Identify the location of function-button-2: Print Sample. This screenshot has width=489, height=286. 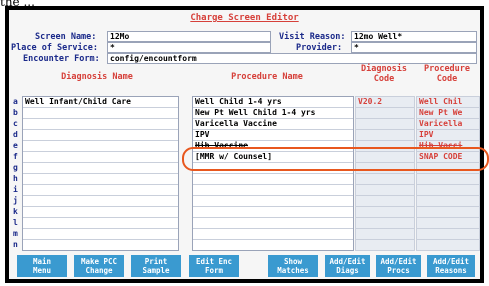
(156, 266).